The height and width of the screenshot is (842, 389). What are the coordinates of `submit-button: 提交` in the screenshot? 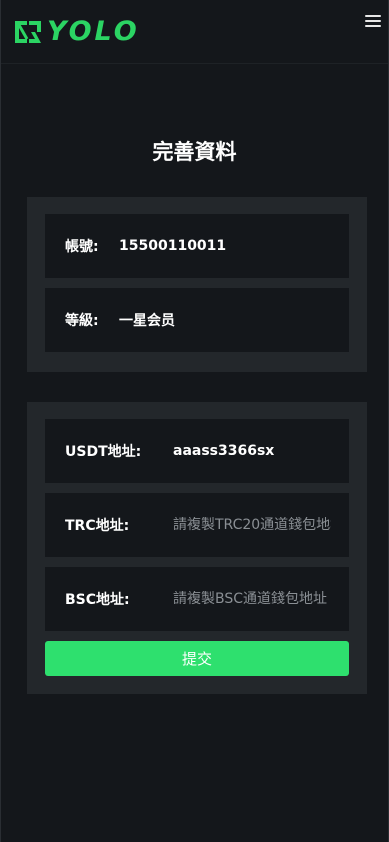 It's located at (197, 658).